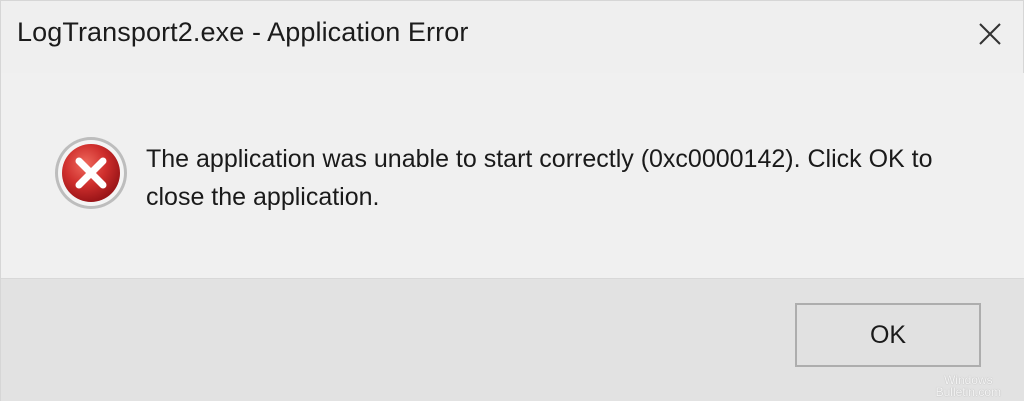 The image size is (1024, 401). What do you see at coordinates (888, 335) in the screenshot?
I see `ok-button: OK` at bounding box center [888, 335].